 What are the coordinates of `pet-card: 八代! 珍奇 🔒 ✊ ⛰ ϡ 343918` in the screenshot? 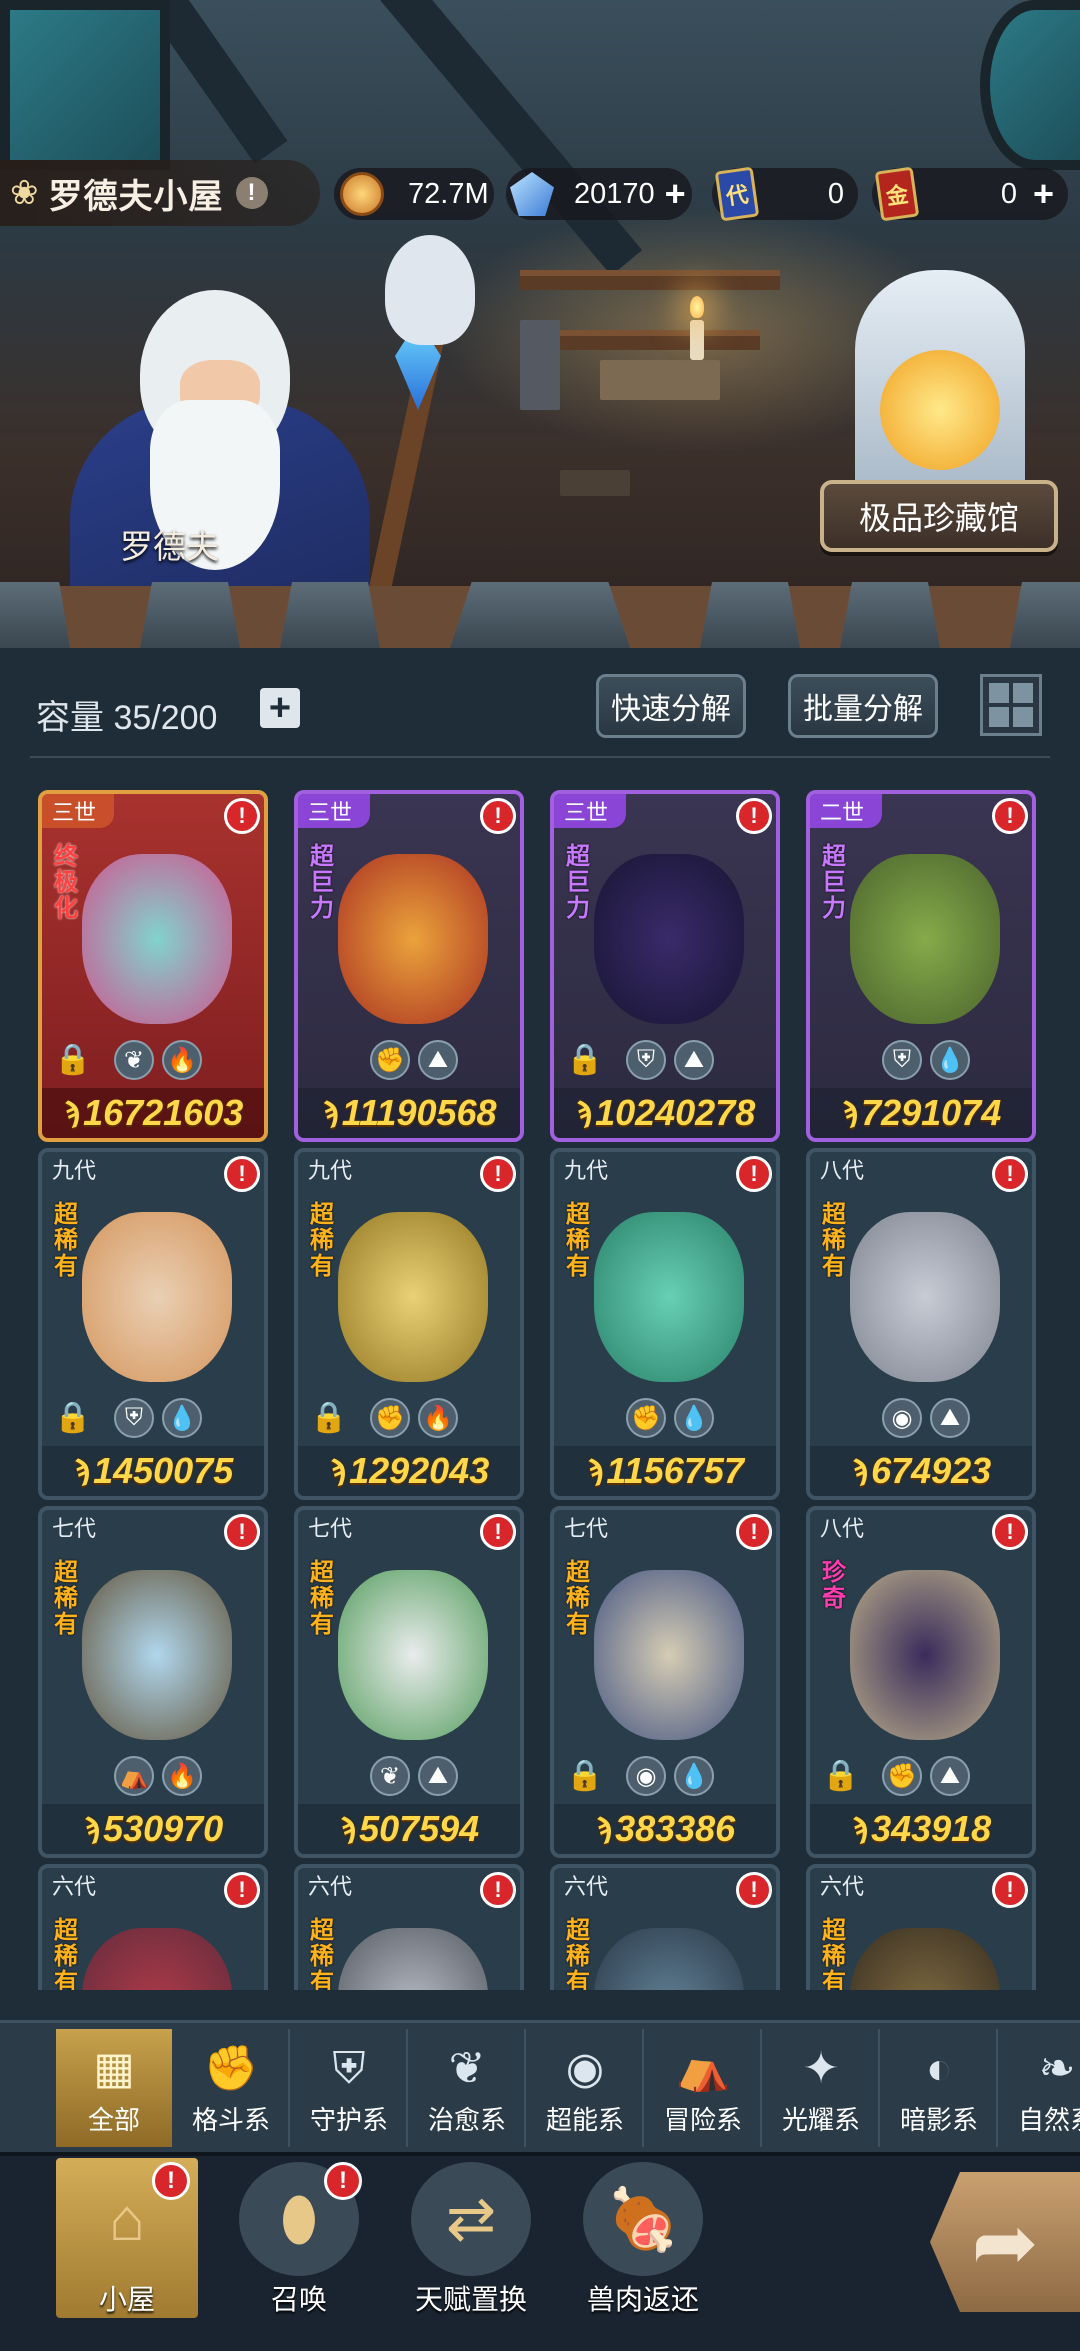 It's located at (921, 1682).